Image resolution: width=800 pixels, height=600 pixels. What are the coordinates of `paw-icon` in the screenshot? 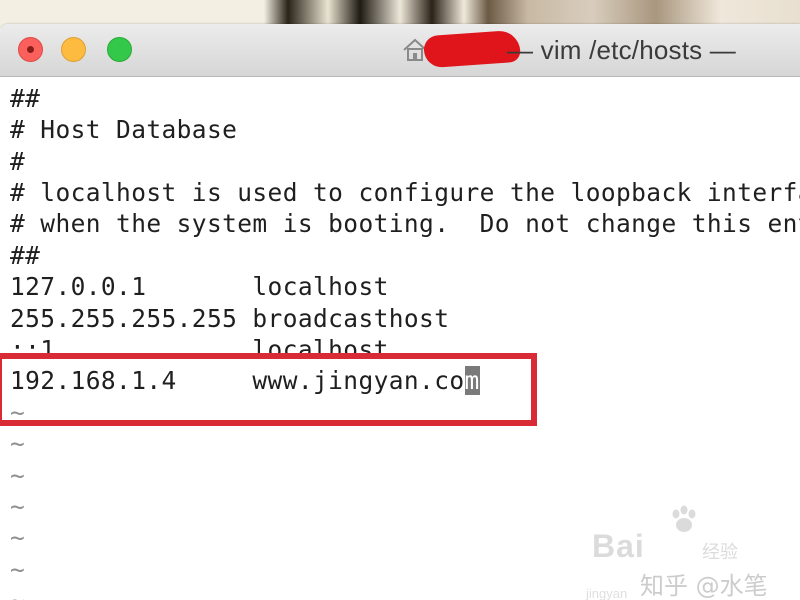 It's located at (684, 518).